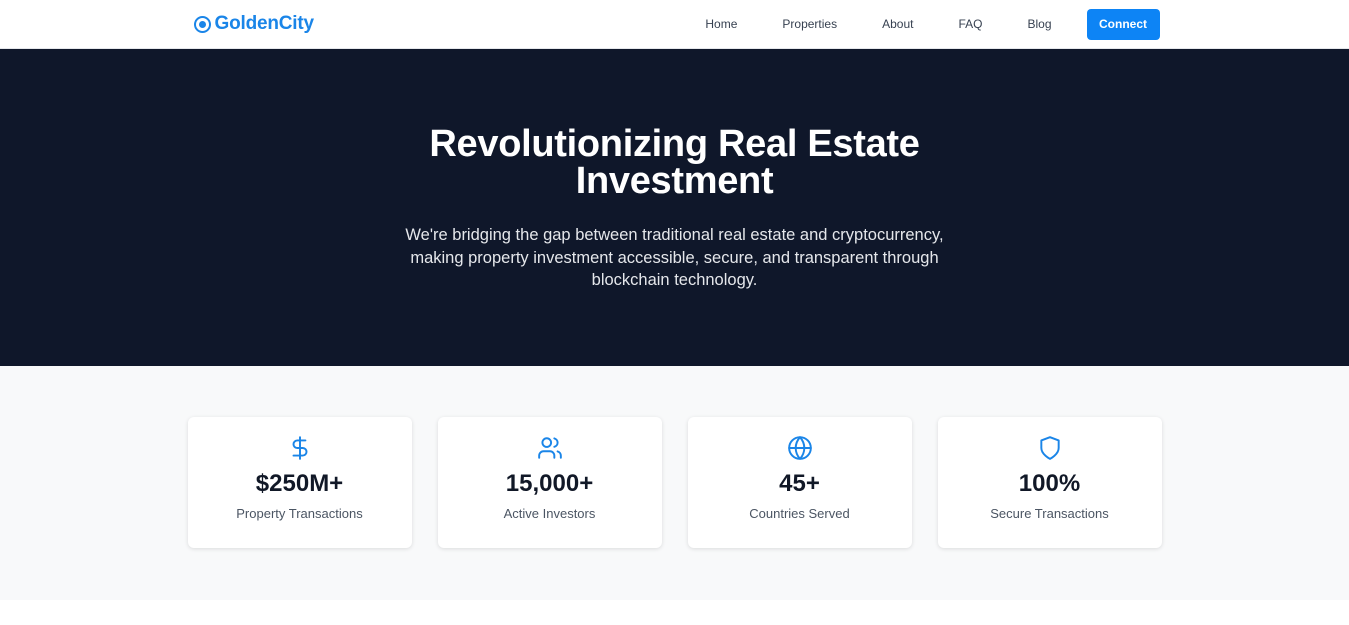 This screenshot has width=1349, height=625. I want to click on stat-card-transactions: $250M+ Property Transactions, so click(299, 482).